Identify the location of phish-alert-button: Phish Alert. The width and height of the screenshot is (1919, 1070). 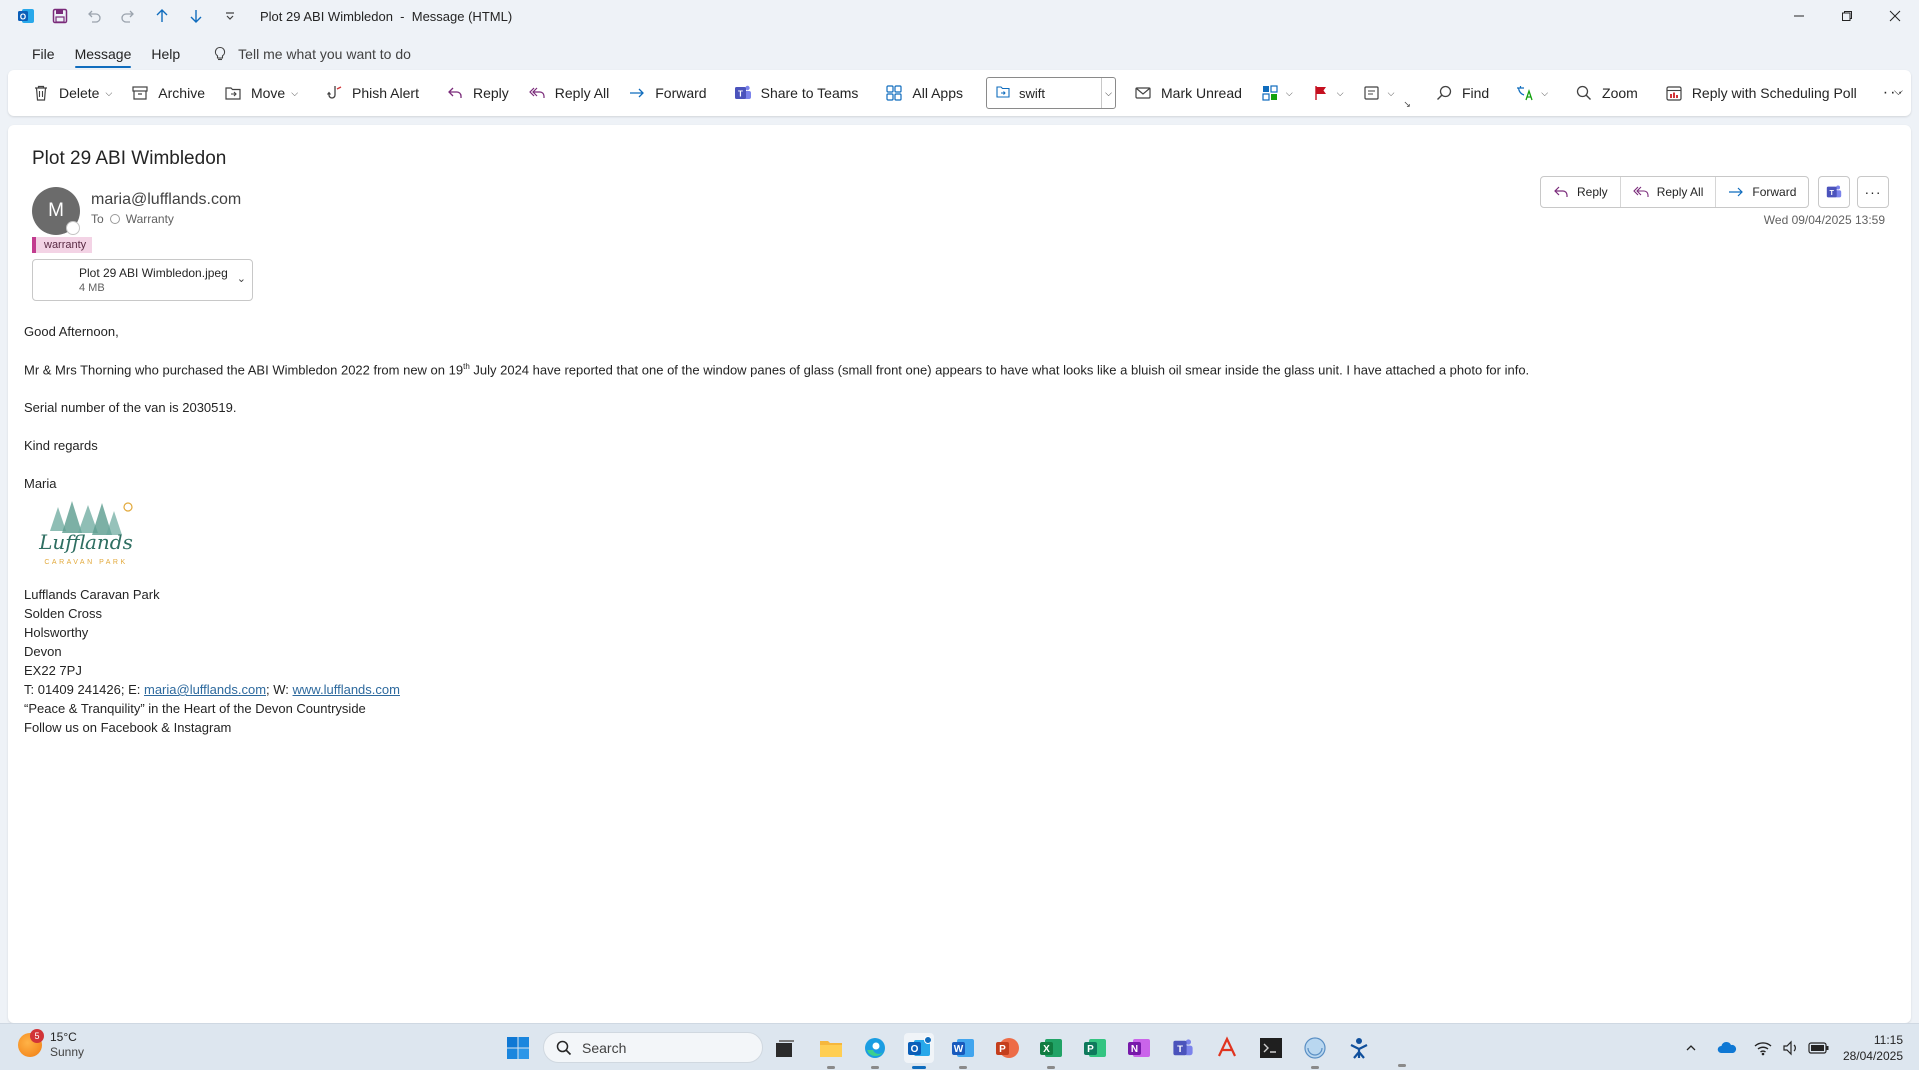
(371, 93).